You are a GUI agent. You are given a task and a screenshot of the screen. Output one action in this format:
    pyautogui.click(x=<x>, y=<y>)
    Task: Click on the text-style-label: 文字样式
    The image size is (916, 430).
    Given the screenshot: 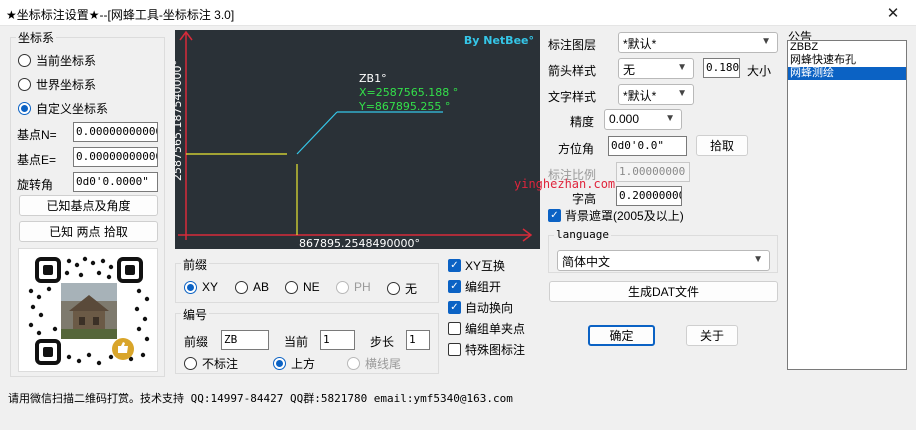 What is the action you would take?
    pyautogui.click(x=572, y=97)
    